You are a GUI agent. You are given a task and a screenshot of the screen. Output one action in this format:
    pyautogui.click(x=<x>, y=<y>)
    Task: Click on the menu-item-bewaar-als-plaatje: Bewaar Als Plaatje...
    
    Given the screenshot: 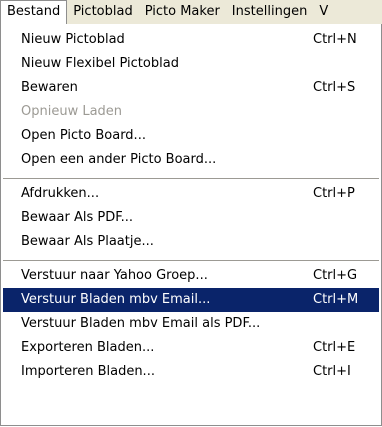 What is the action you would take?
    pyautogui.click(x=191, y=242)
    